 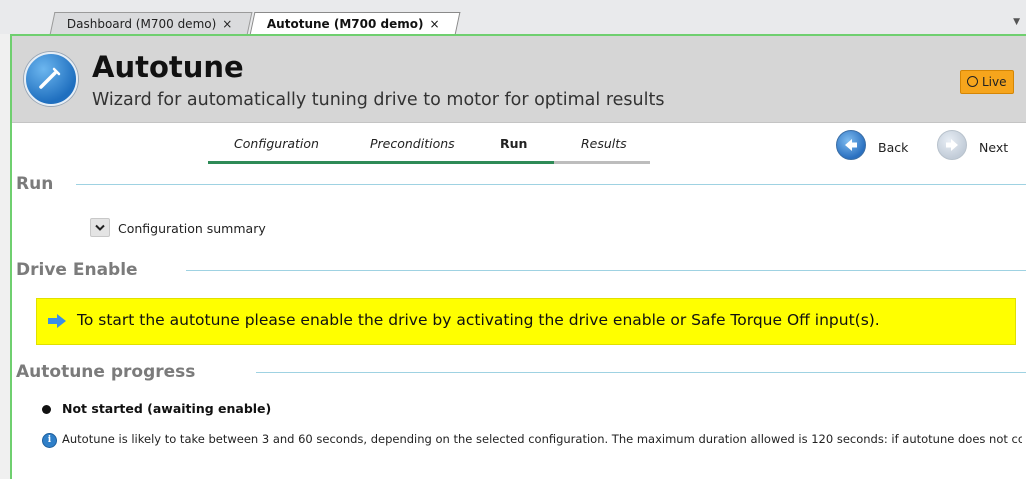 I want to click on next-button, so click(x=952, y=145).